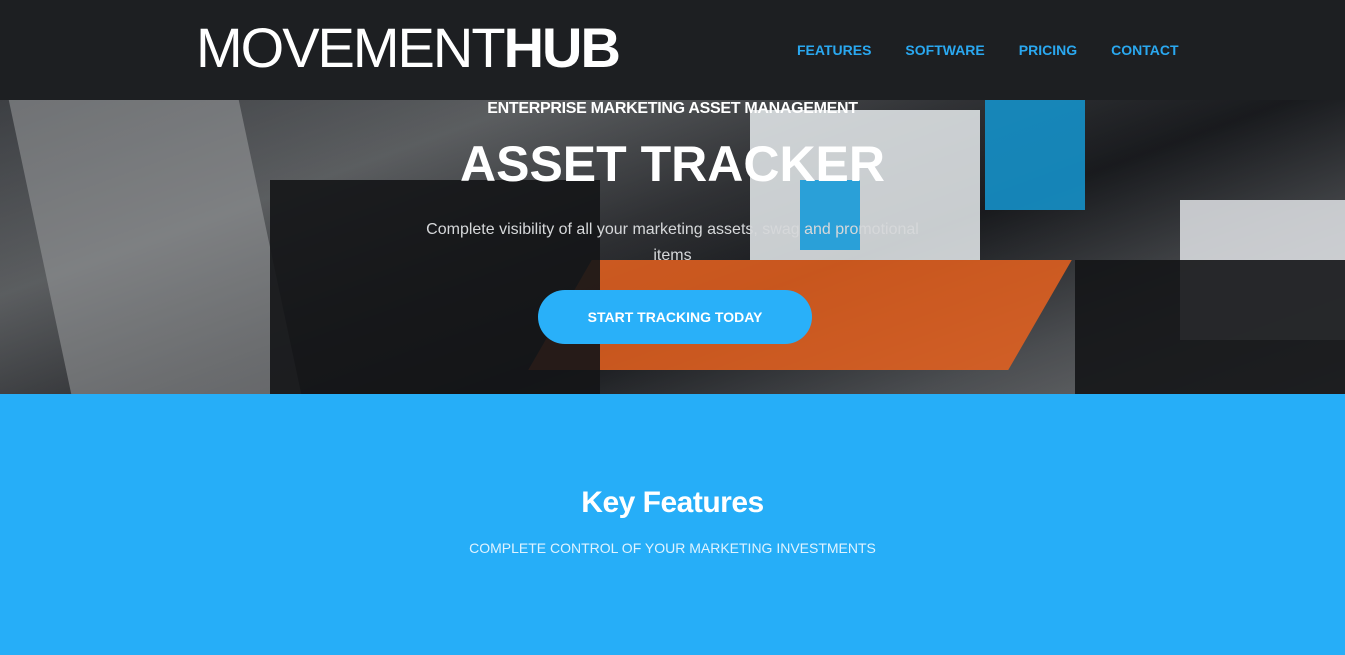  Describe the element at coordinates (944, 50) in the screenshot. I see `nav-link-software: SOFTWARE` at that location.